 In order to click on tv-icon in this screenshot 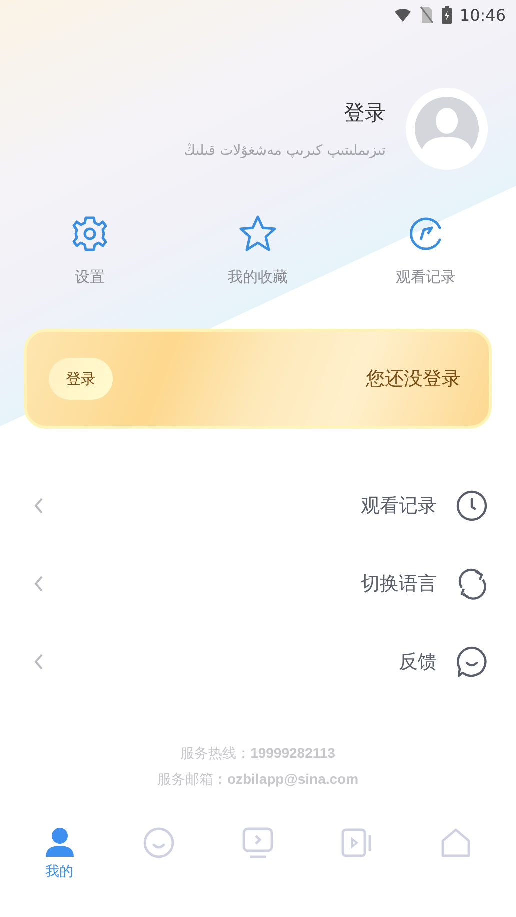, I will do `click(258, 843)`.